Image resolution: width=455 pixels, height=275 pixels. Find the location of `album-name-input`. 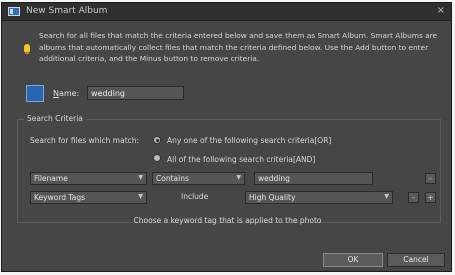

album-name-input is located at coordinates (135, 93).